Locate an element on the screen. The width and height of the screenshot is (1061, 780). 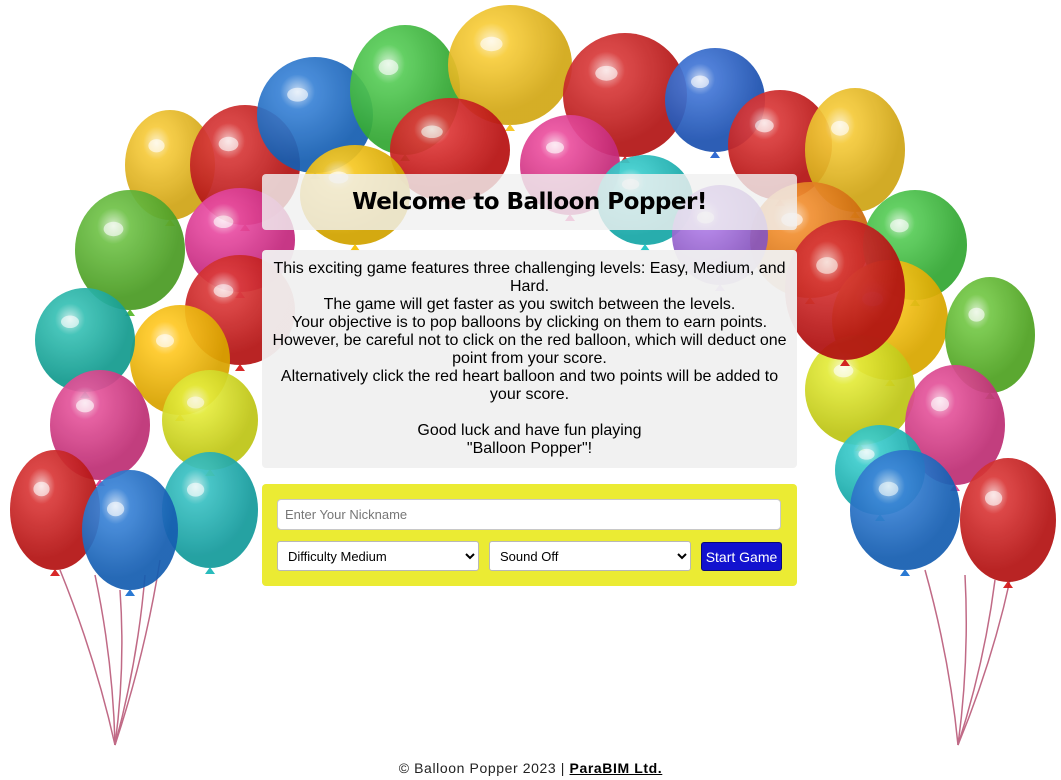
start-game-button: Start Game is located at coordinates (741, 556).